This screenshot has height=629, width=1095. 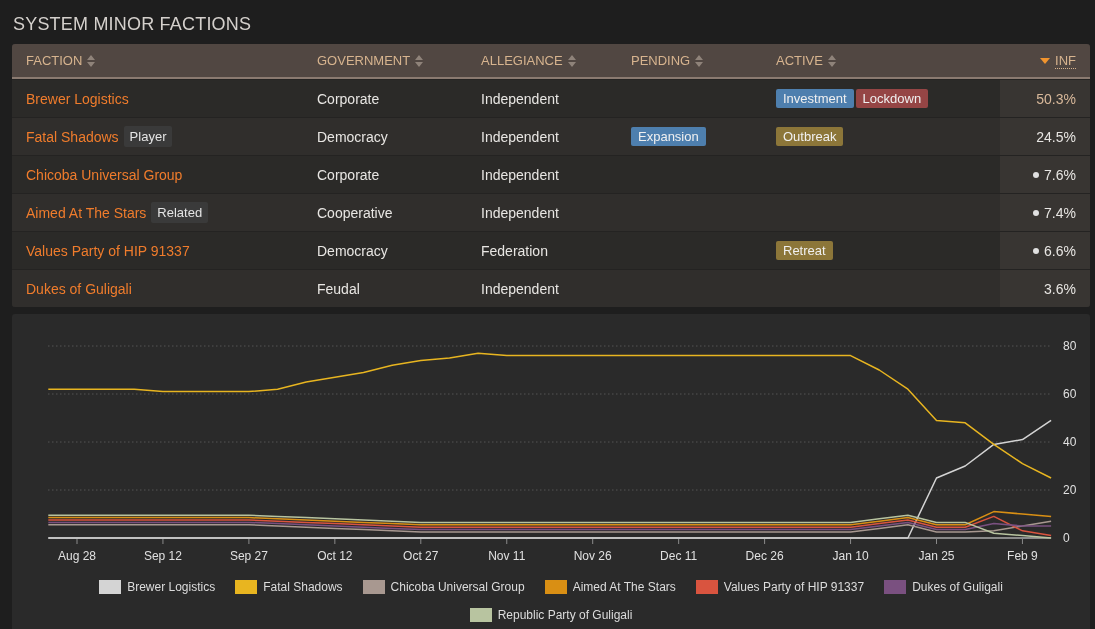 I want to click on x-tick-label: Nov 11, so click(x=507, y=556).